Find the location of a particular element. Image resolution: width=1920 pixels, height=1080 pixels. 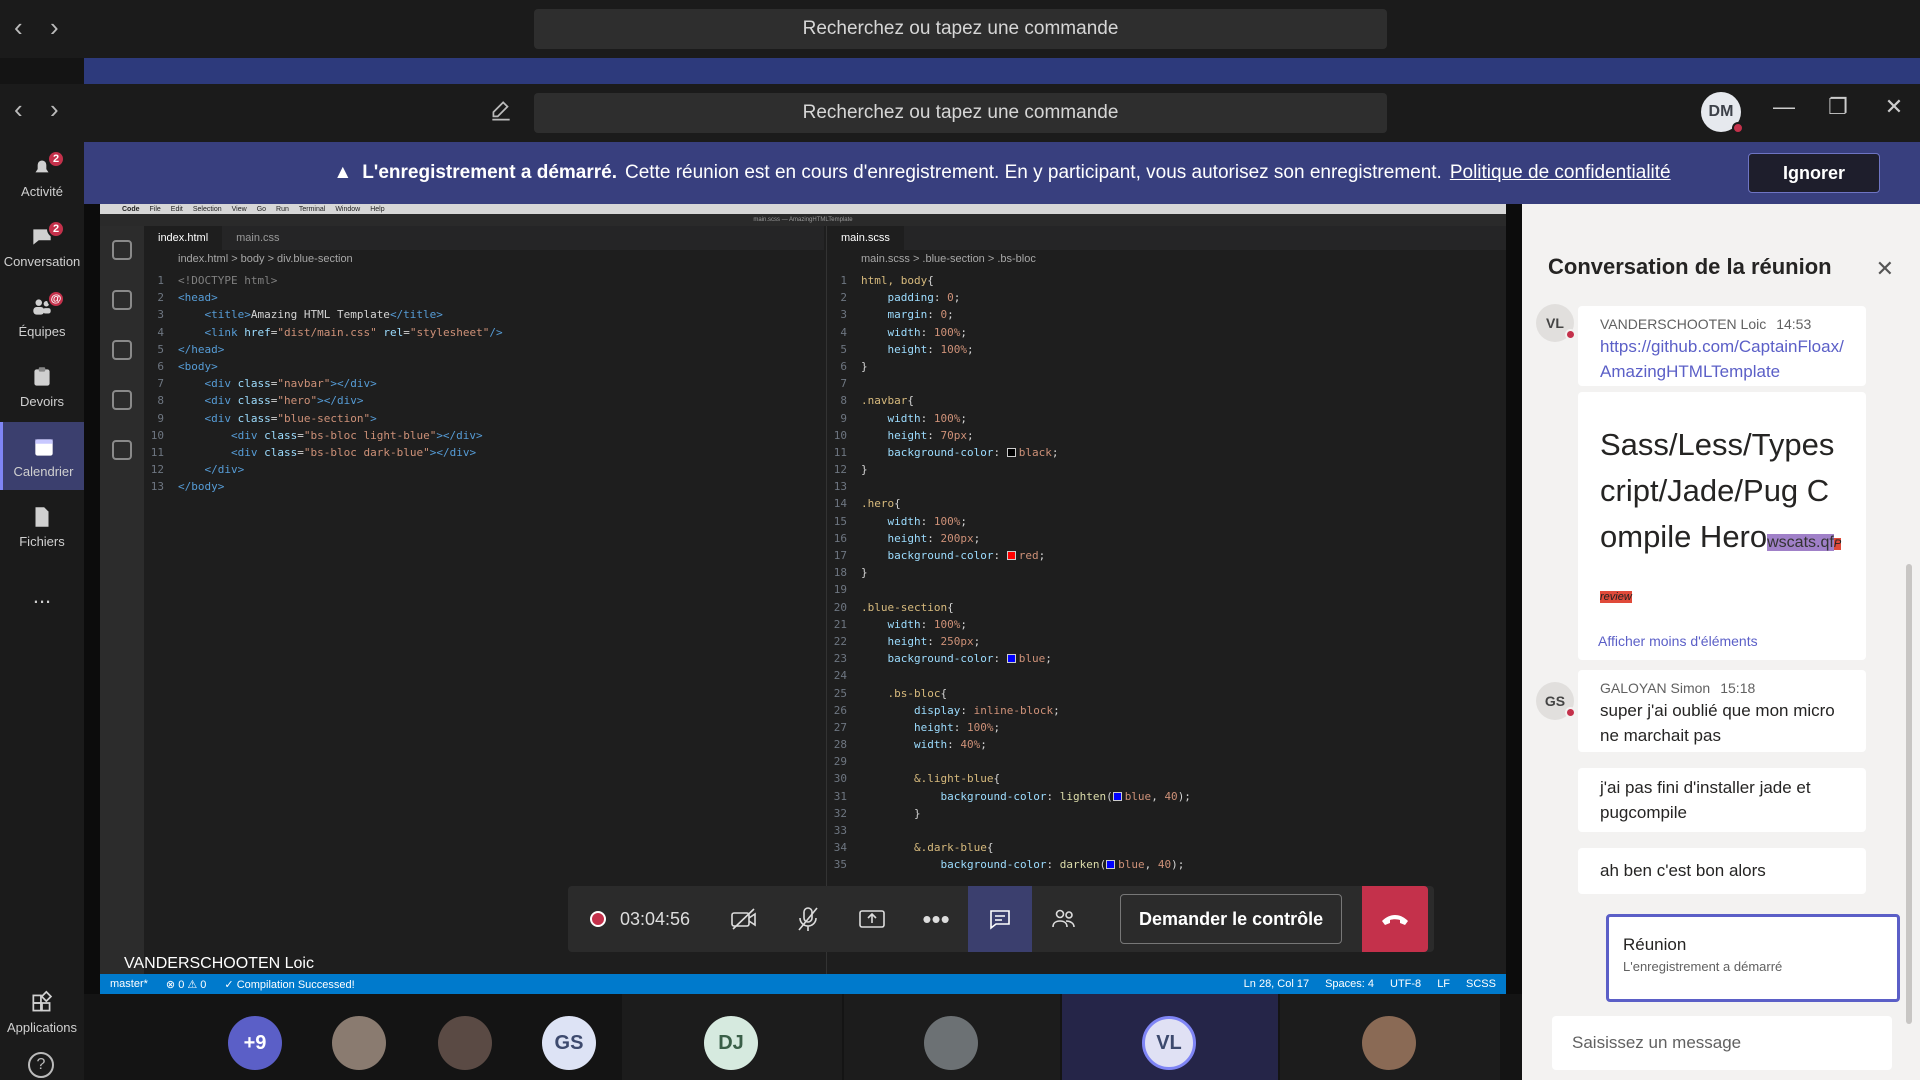

rail-item-files: Fichiers is located at coordinates (42, 526).